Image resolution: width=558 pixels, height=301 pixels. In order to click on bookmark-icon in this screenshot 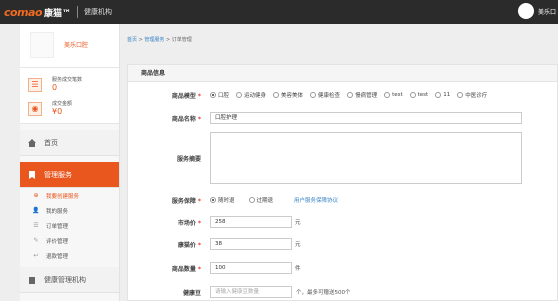, I will do `click(32, 174)`.